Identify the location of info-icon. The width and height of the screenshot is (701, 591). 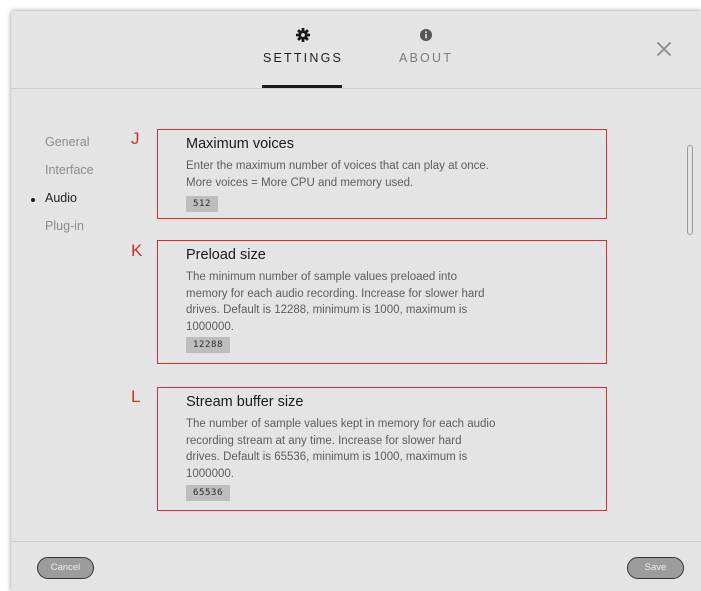
(426, 35).